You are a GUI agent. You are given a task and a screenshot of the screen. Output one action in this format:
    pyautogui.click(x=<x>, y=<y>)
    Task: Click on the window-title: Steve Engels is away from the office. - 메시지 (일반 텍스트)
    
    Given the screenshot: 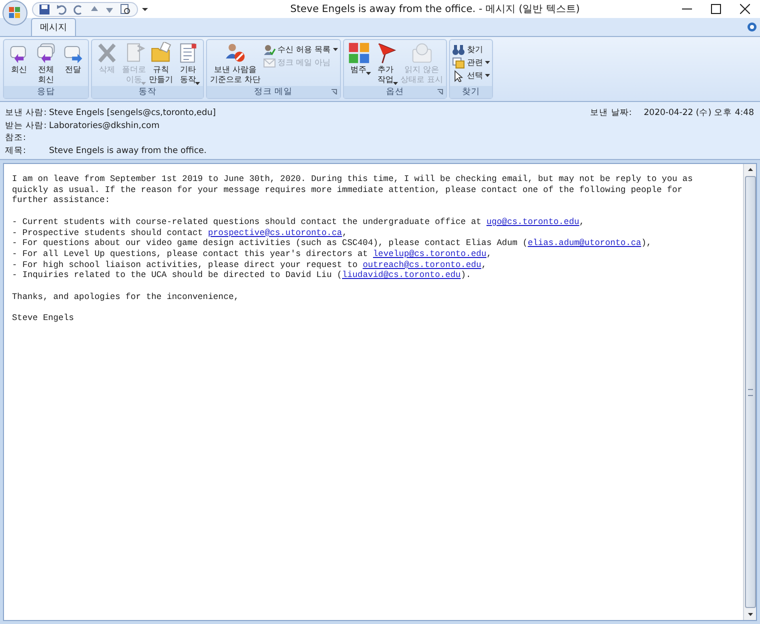 What is the action you would take?
    pyautogui.click(x=435, y=9)
    